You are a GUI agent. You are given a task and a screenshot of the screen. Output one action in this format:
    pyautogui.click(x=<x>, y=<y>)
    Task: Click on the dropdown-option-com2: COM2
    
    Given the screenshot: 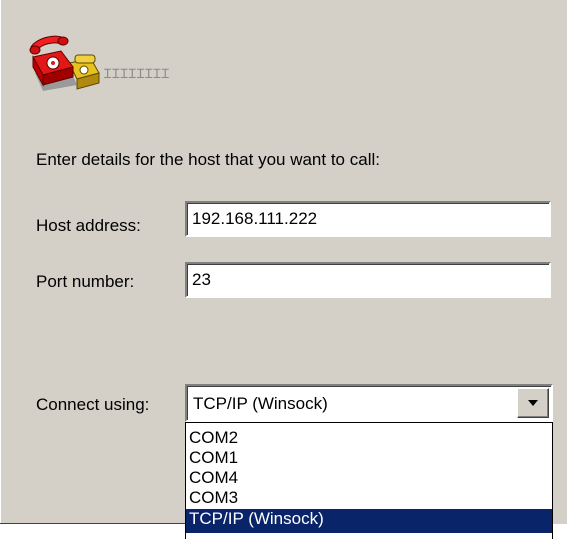 What is the action you would take?
    pyautogui.click(x=369, y=438)
    